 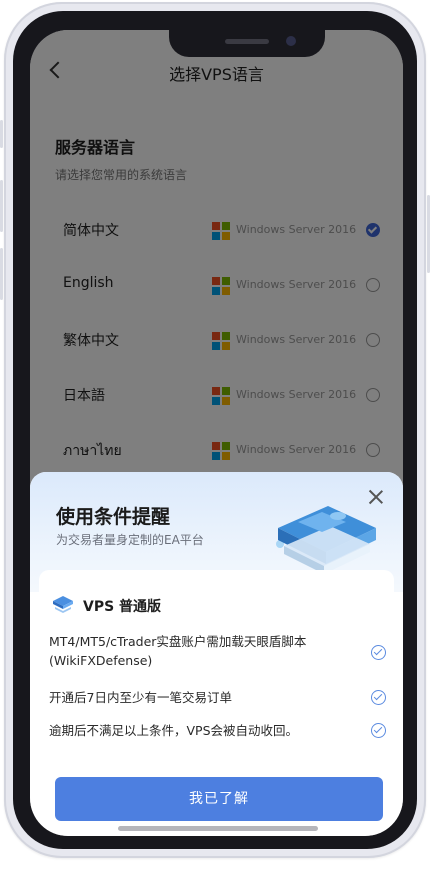 I want to click on sheet-title: 使用条件提醒, so click(x=113, y=517).